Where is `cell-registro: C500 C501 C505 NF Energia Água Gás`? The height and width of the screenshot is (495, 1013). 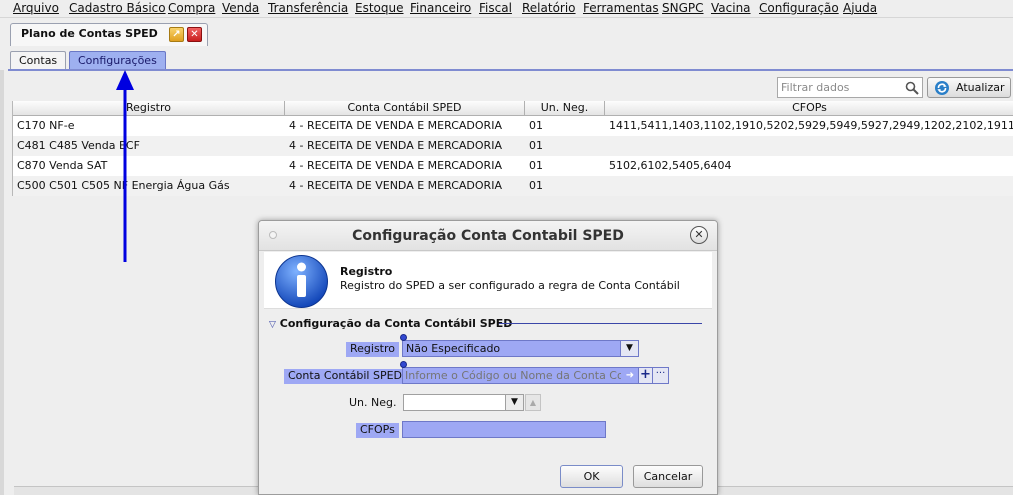
cell-registro: C500 C501 C505 NF Energia Água Gás is located at coordinates (123, 185).